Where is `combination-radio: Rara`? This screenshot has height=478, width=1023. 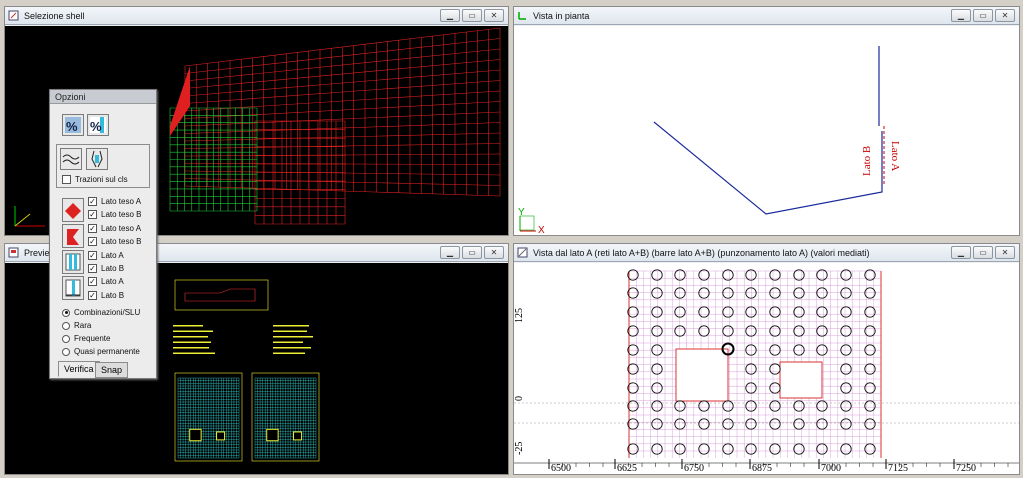 combination-radio: Rara is located at coordinates (76, 325).